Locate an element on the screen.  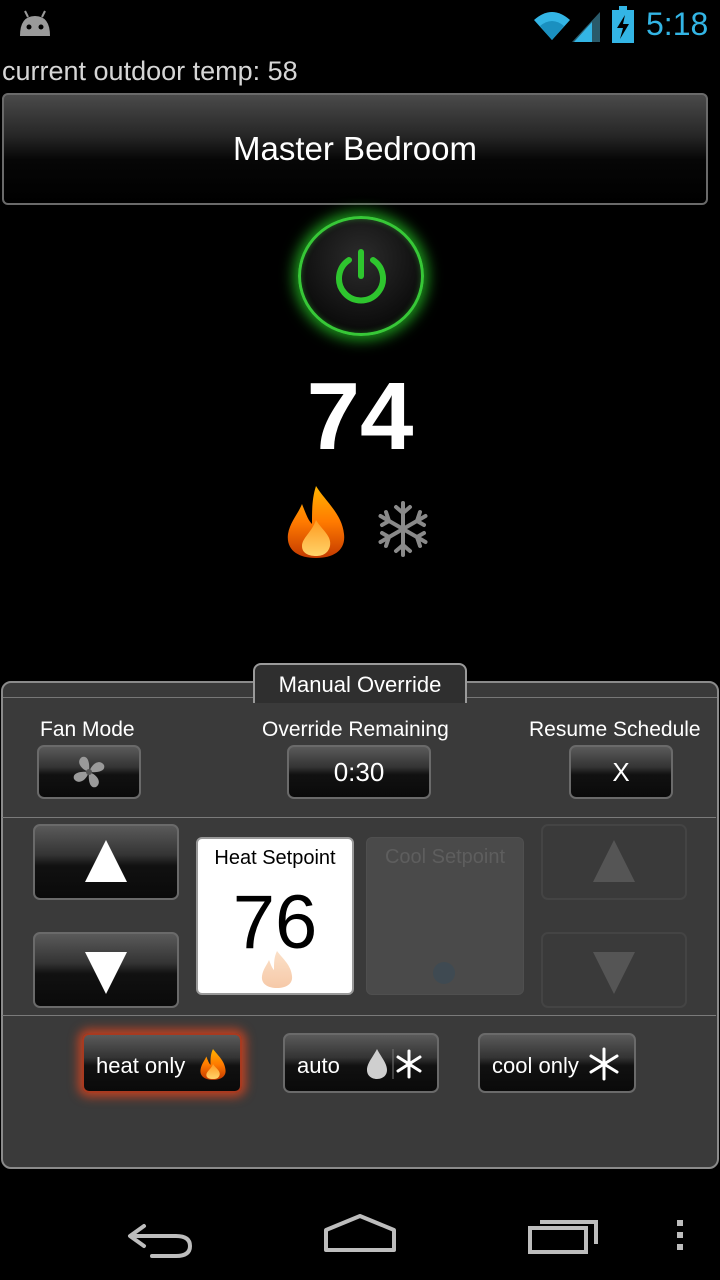
navigation-bar is located at coordinates (360, 1236).